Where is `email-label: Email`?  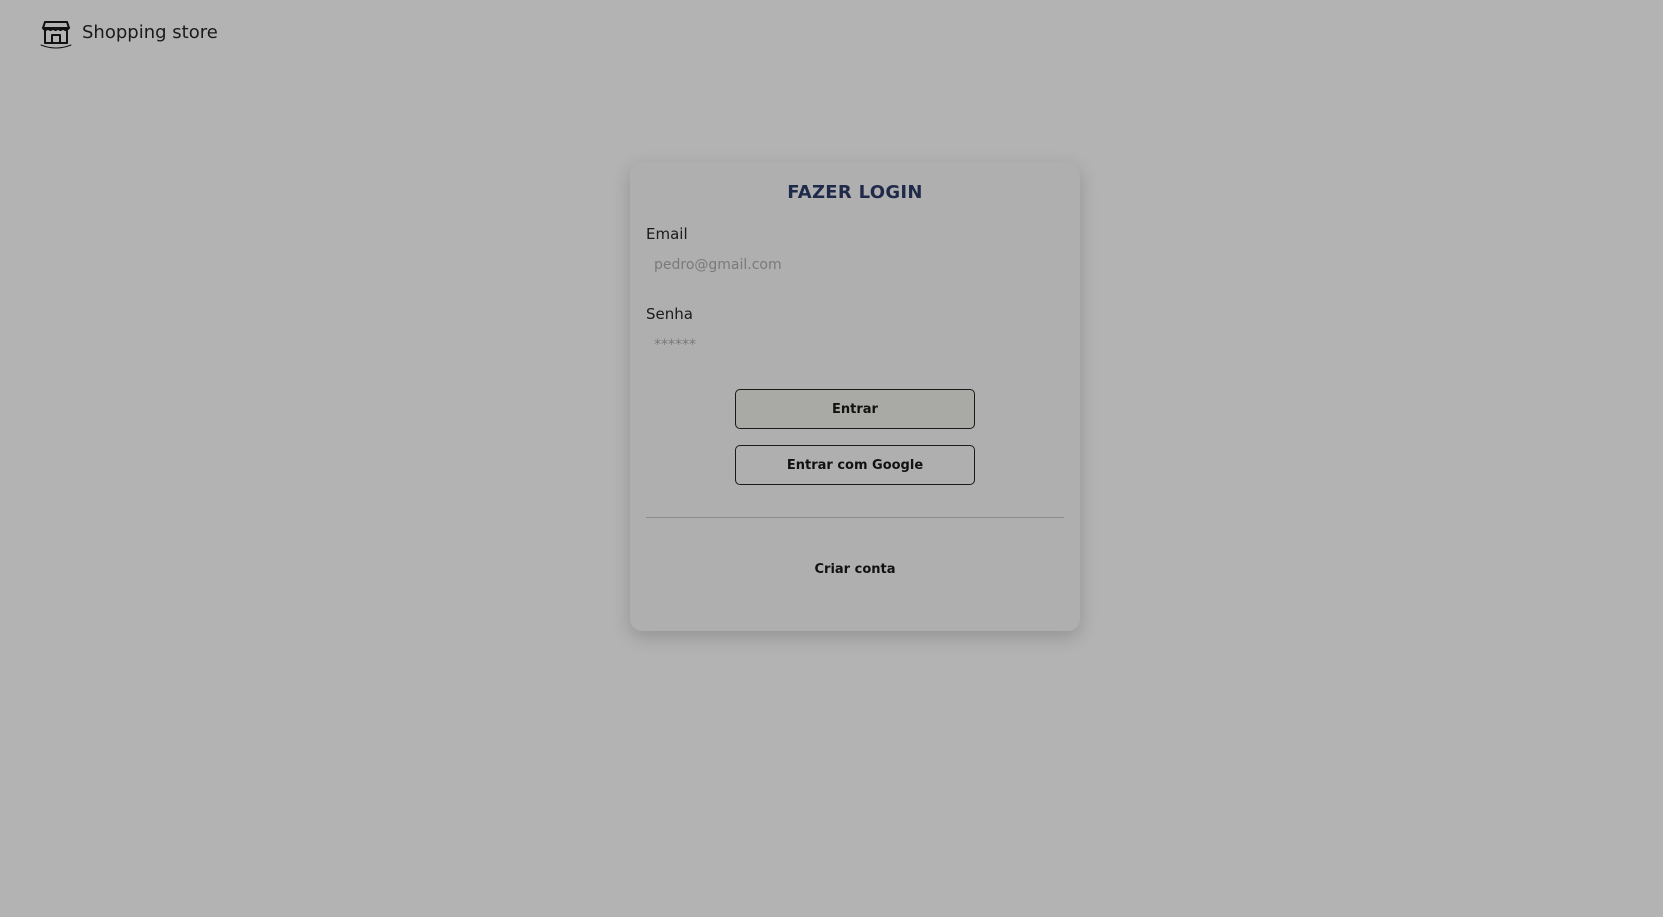 email-label: Email is located at coordinates (667, 234).